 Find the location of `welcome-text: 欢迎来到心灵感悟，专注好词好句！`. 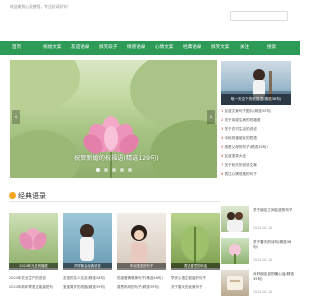

welcome-text: 欢迎来到心灵感悟，专注好词好句！ is located at coordinates (40, 6).